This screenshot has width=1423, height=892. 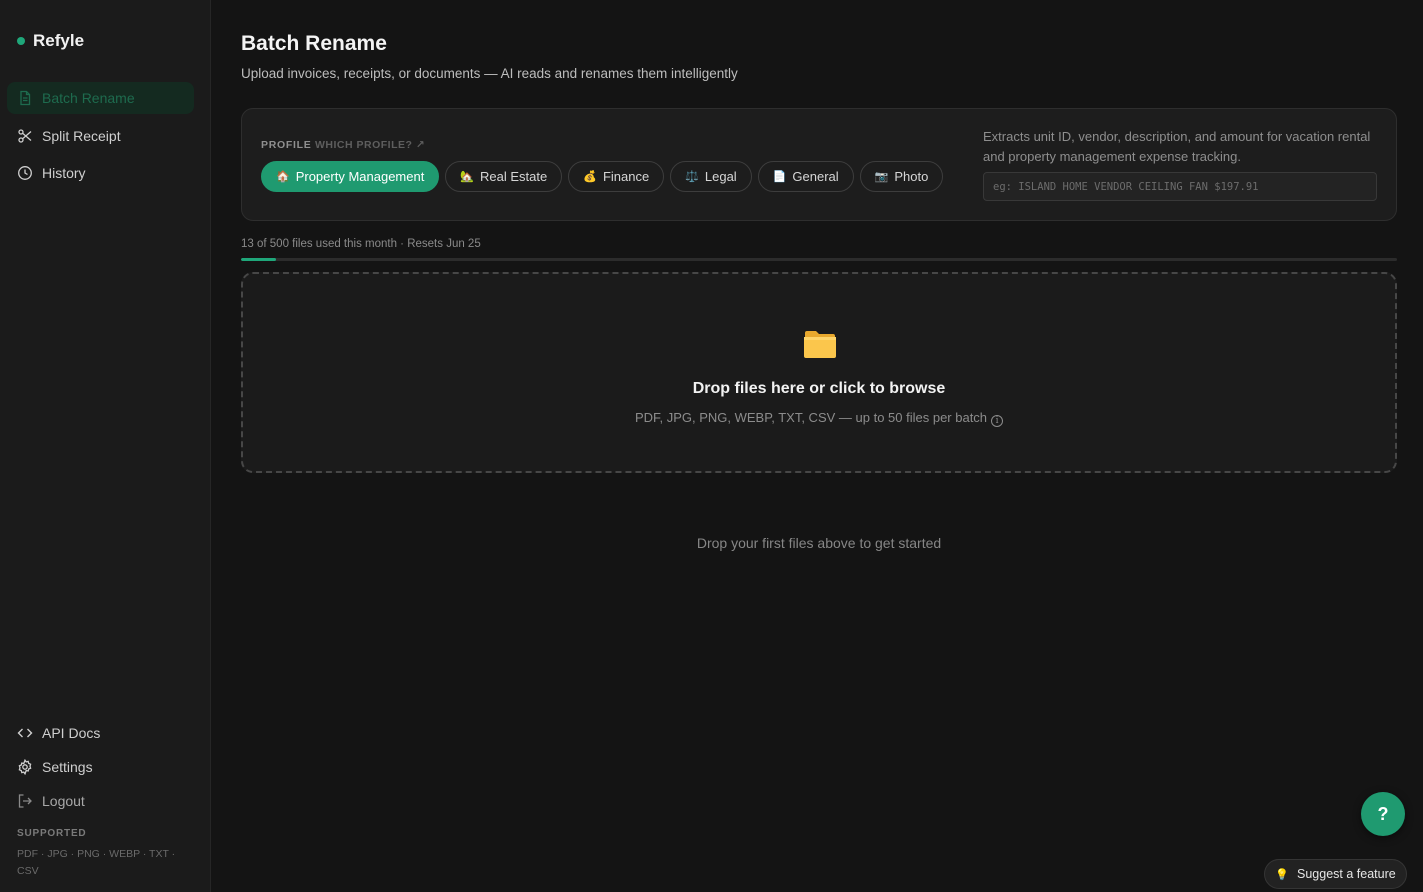 I want to click on example-filename-field, so click(x=1180, y=186).